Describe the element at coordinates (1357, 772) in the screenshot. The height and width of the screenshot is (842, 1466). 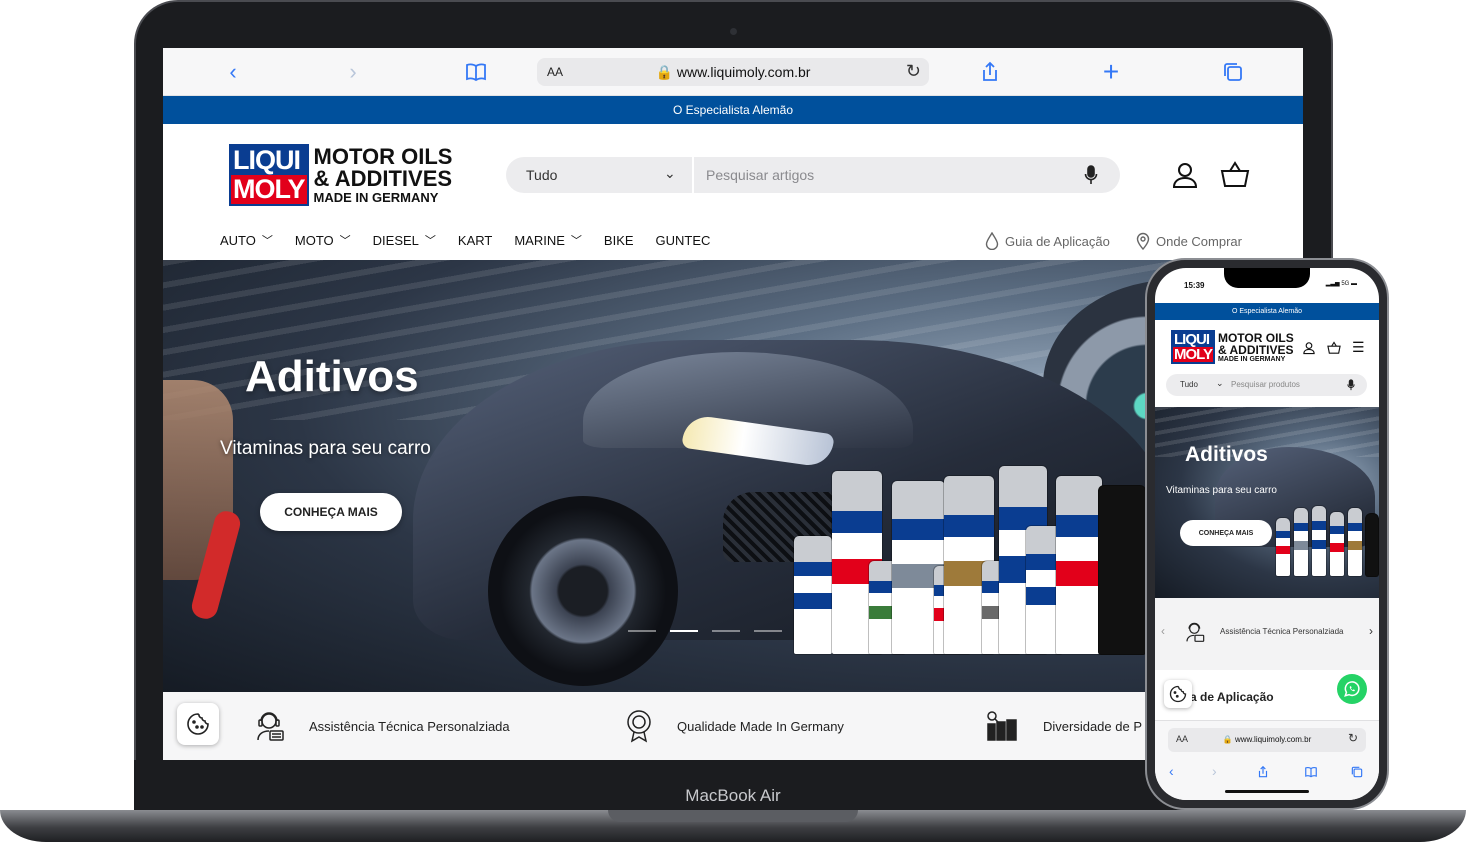
I see `phone-tabs-icon` at that location.